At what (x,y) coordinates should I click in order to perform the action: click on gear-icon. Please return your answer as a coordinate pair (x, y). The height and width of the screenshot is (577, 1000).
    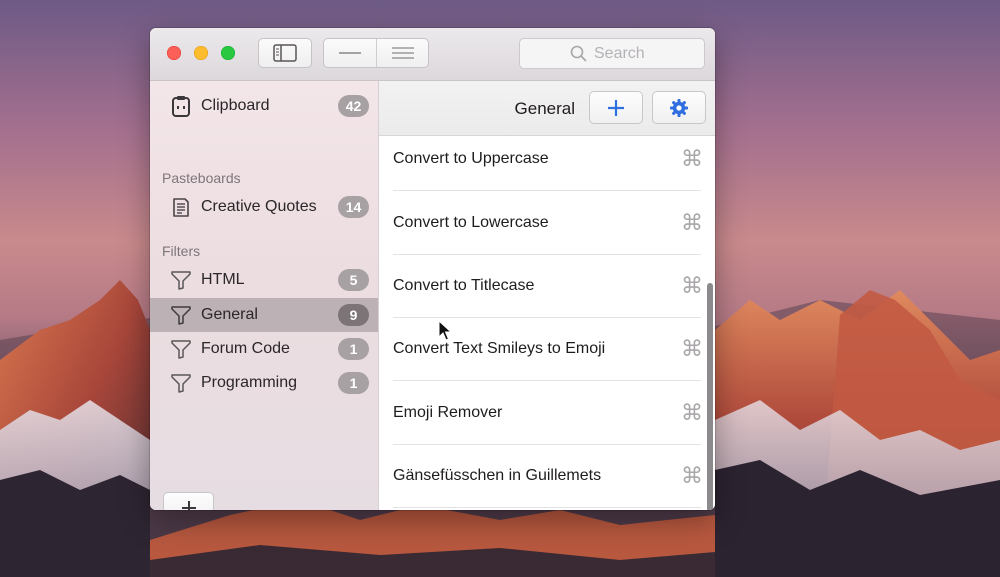
    Looking at the image, I should click on (679, 107).